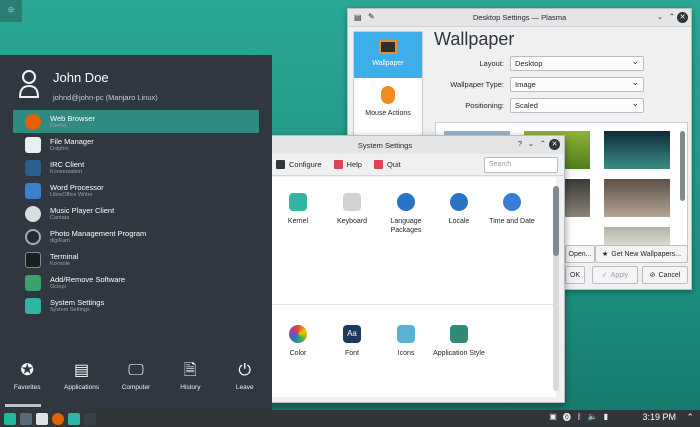 This screenshot has width=700, height=427. I want to click on launcher-icon, so click(10, 418).